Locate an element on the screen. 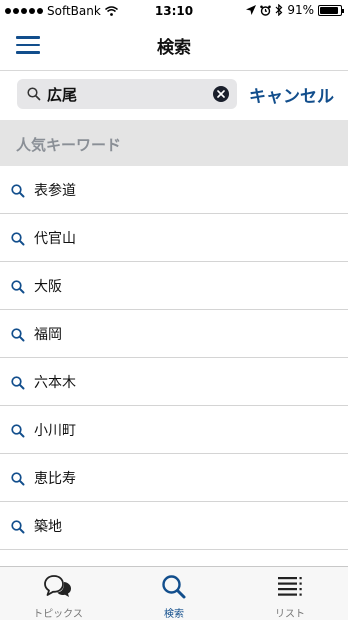  keyword-list-item: 恵比寿 is located at coordinates (174, 478).